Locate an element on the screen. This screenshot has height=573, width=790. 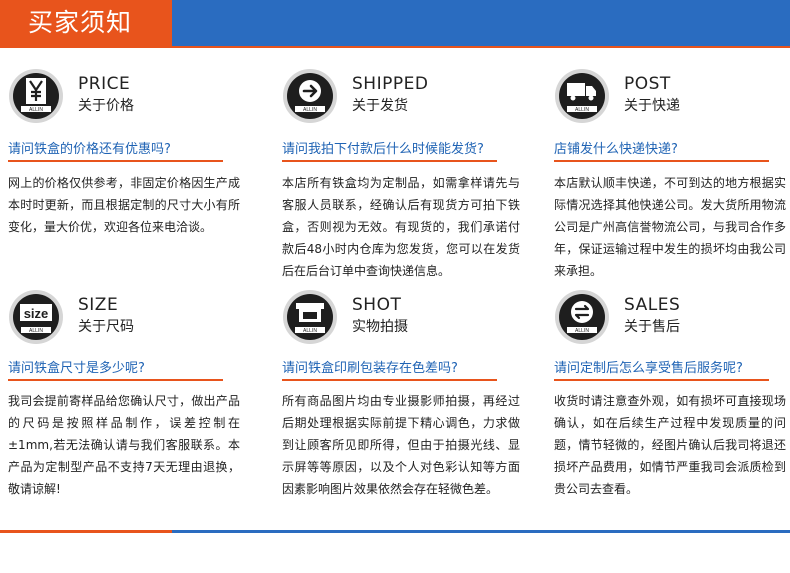
faq-cn-title: 关于快递 is located at coordinates (652, 106).